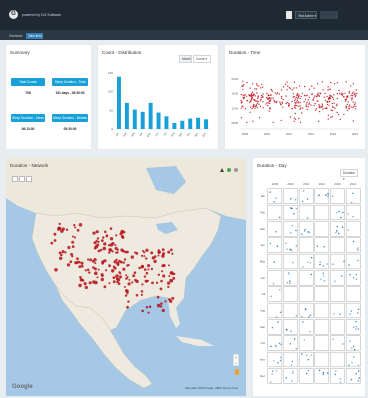 The image size is (368, 398). What do you see at coordinates (263, 262) in the screenshot?
I see `month-label: May` at bounding box center [263, 262].